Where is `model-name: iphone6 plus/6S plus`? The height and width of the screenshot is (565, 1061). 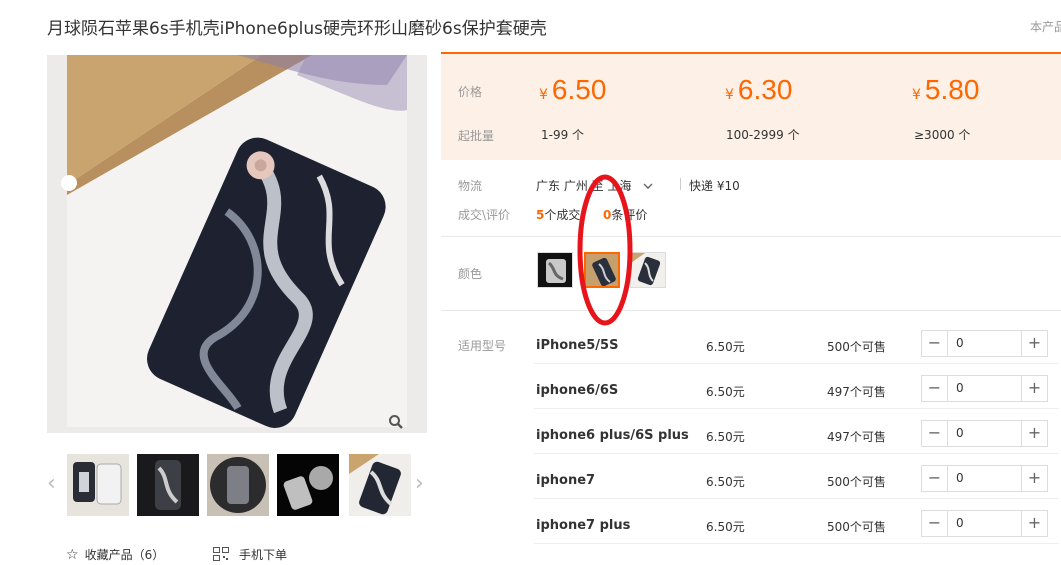 model-name: iphone6 plus/6S plus is located at coordinates (612, 435).